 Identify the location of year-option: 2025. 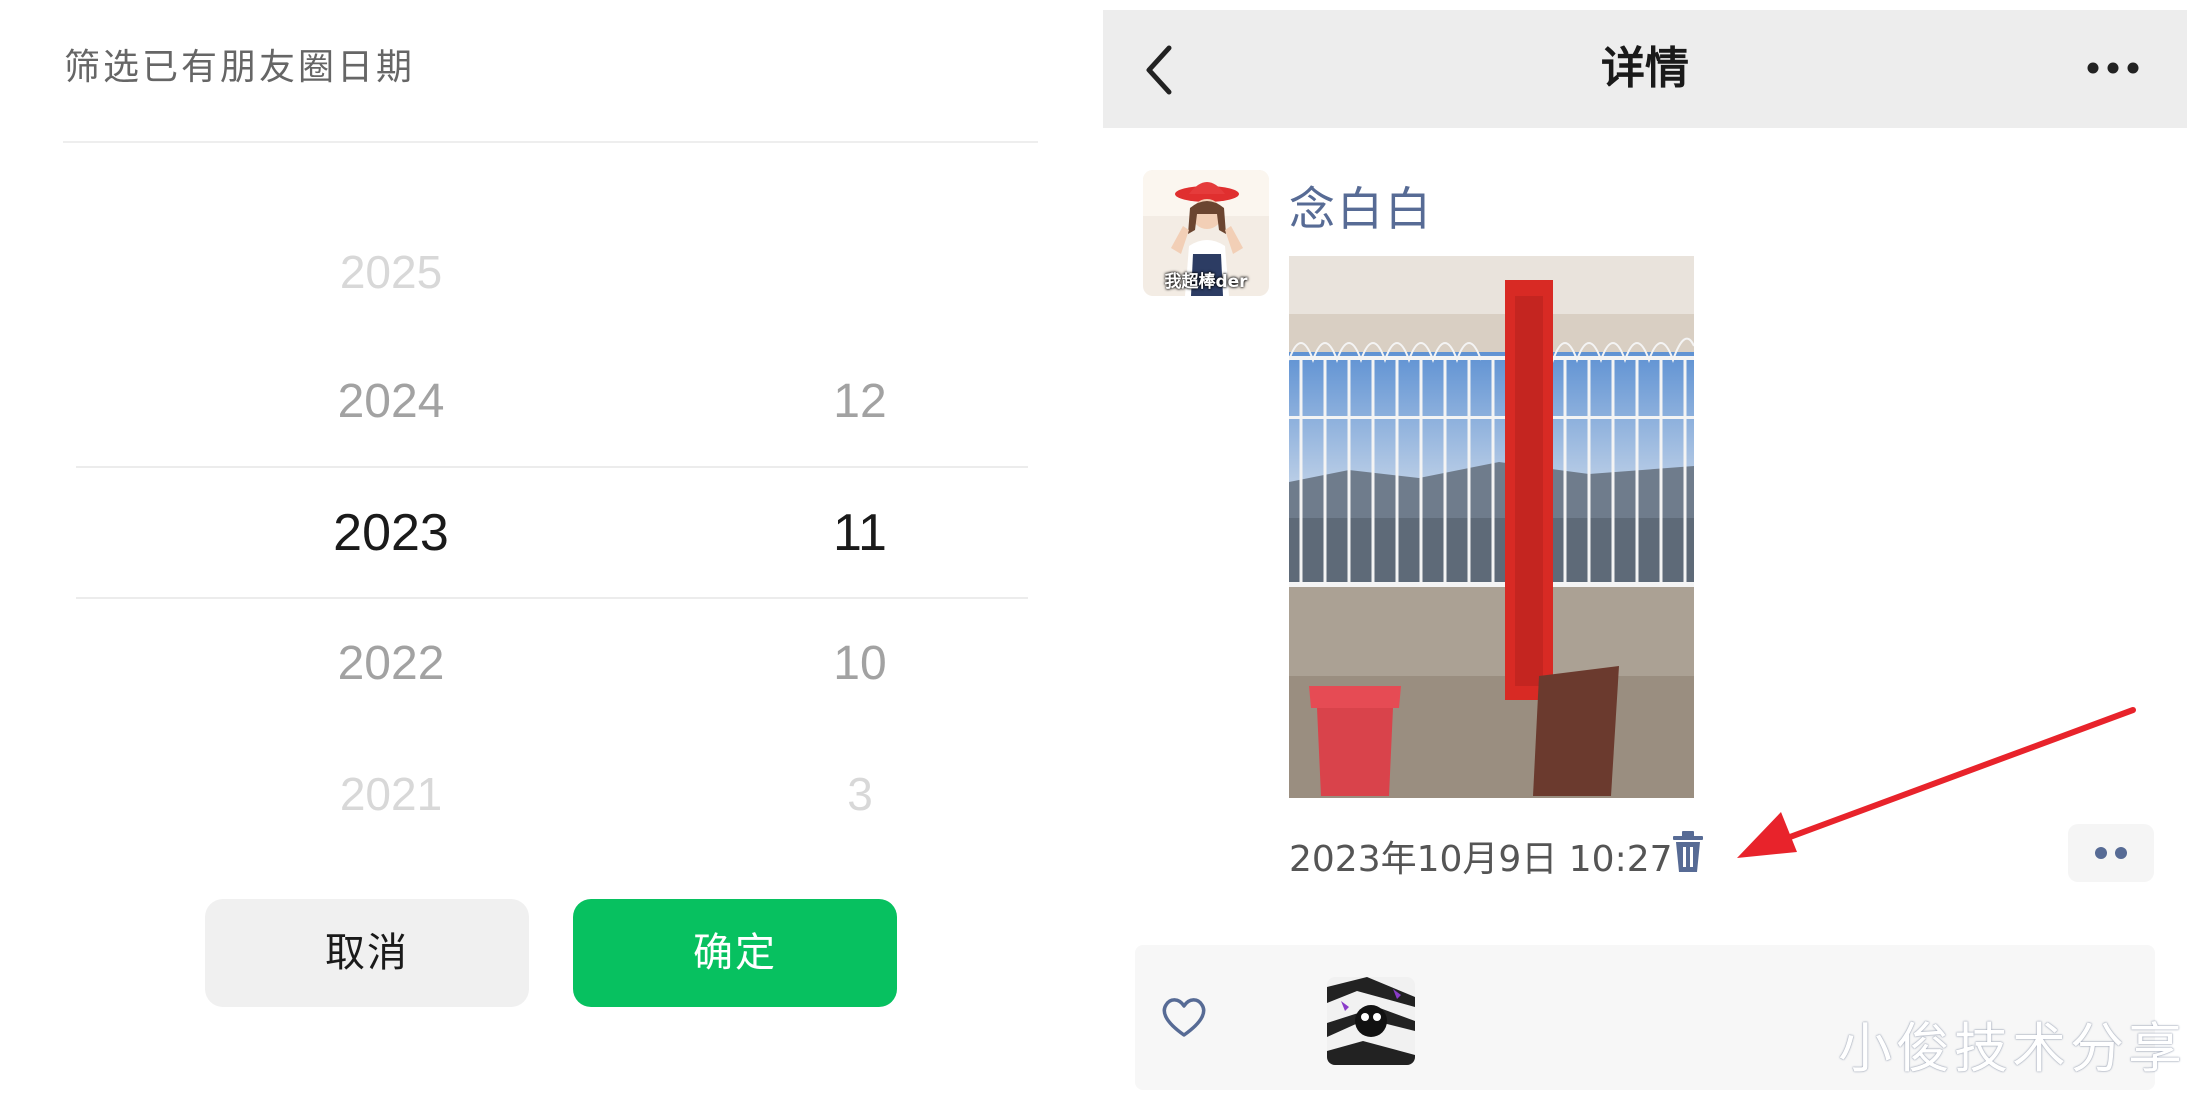
(391, 272).